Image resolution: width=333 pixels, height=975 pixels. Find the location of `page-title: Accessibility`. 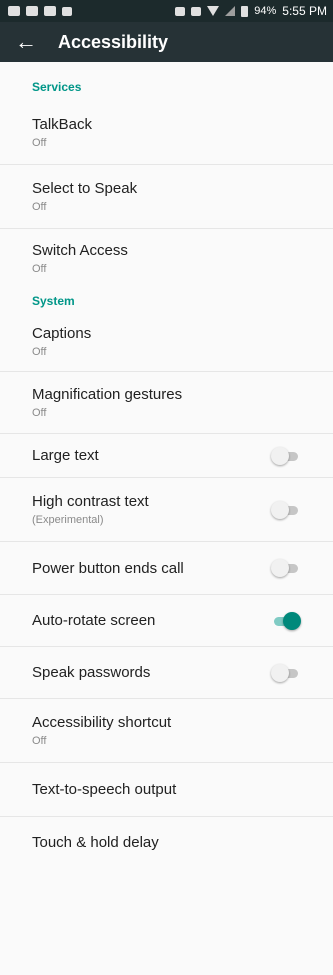

page-title: Accessibility is located at coordinates (113, 41).